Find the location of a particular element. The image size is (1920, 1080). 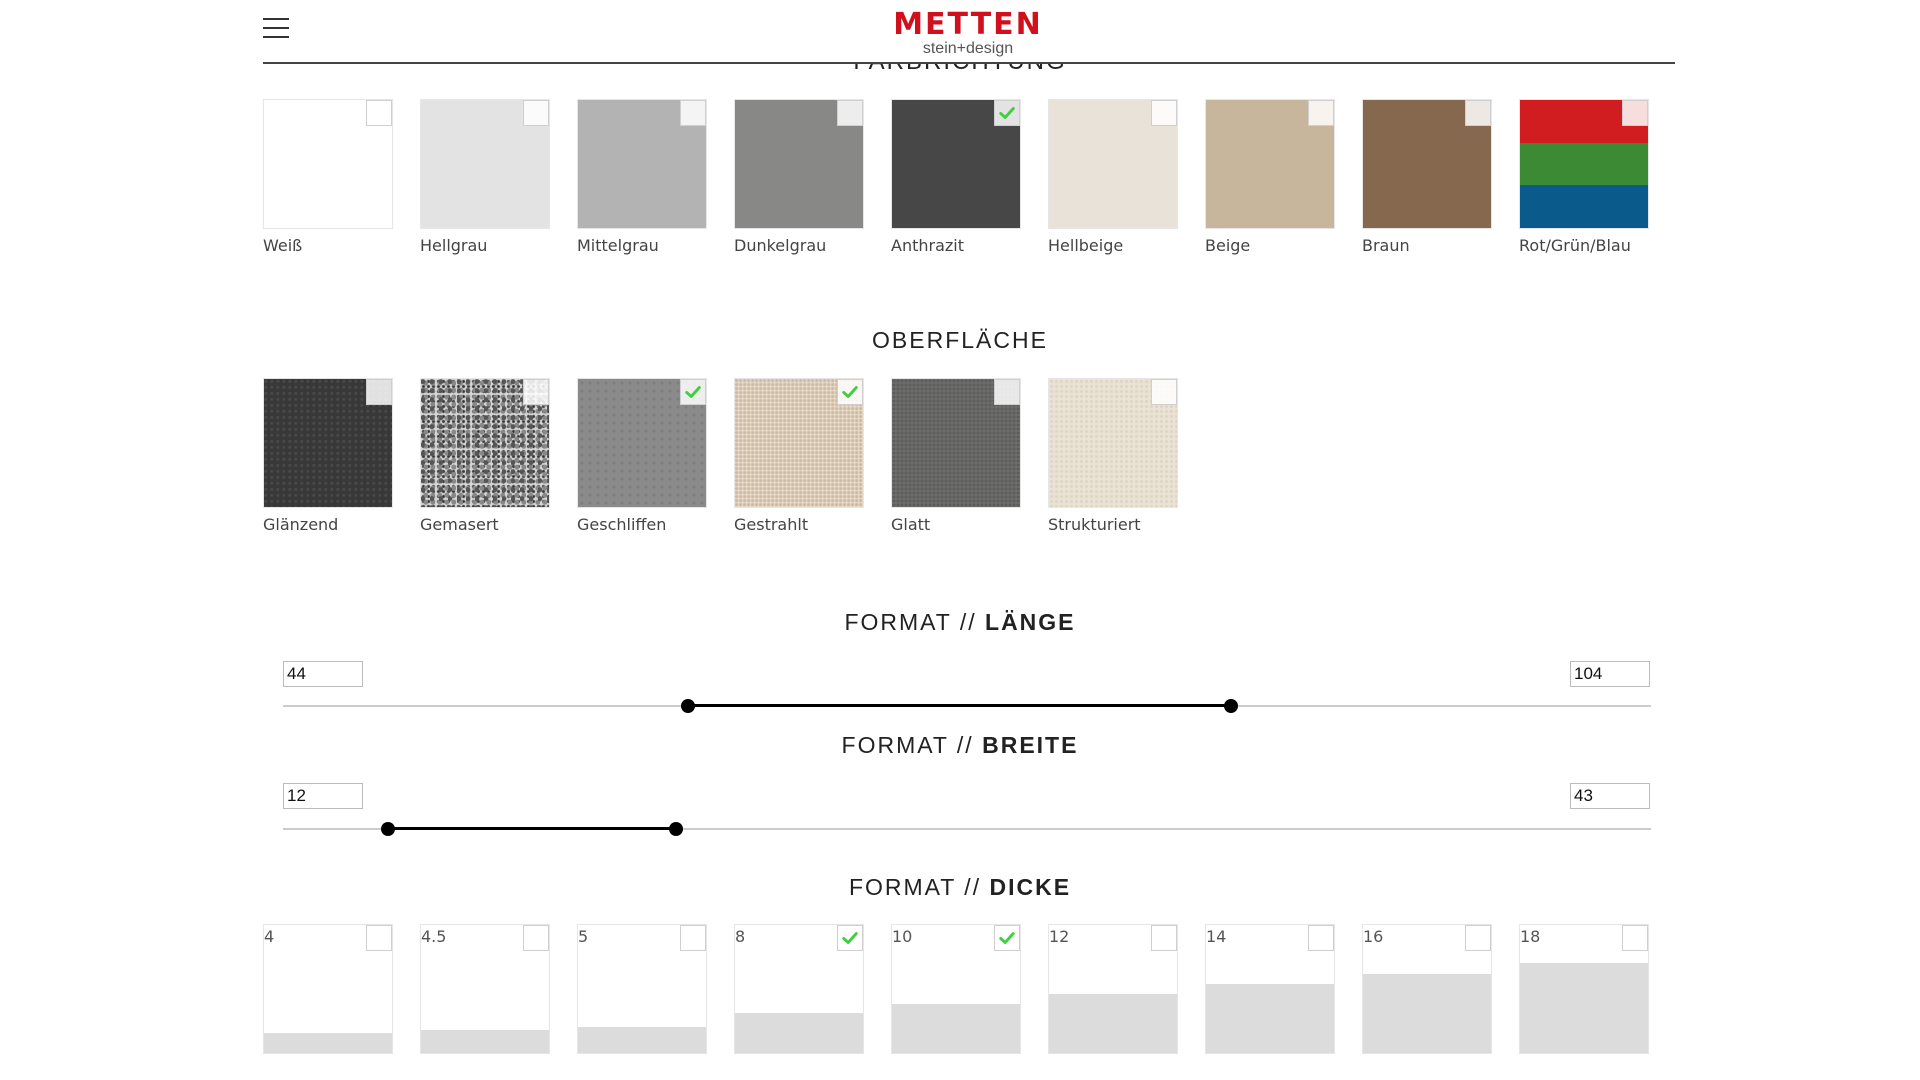

surface-option: Strukturiert is located at coordinates (1113, 456).